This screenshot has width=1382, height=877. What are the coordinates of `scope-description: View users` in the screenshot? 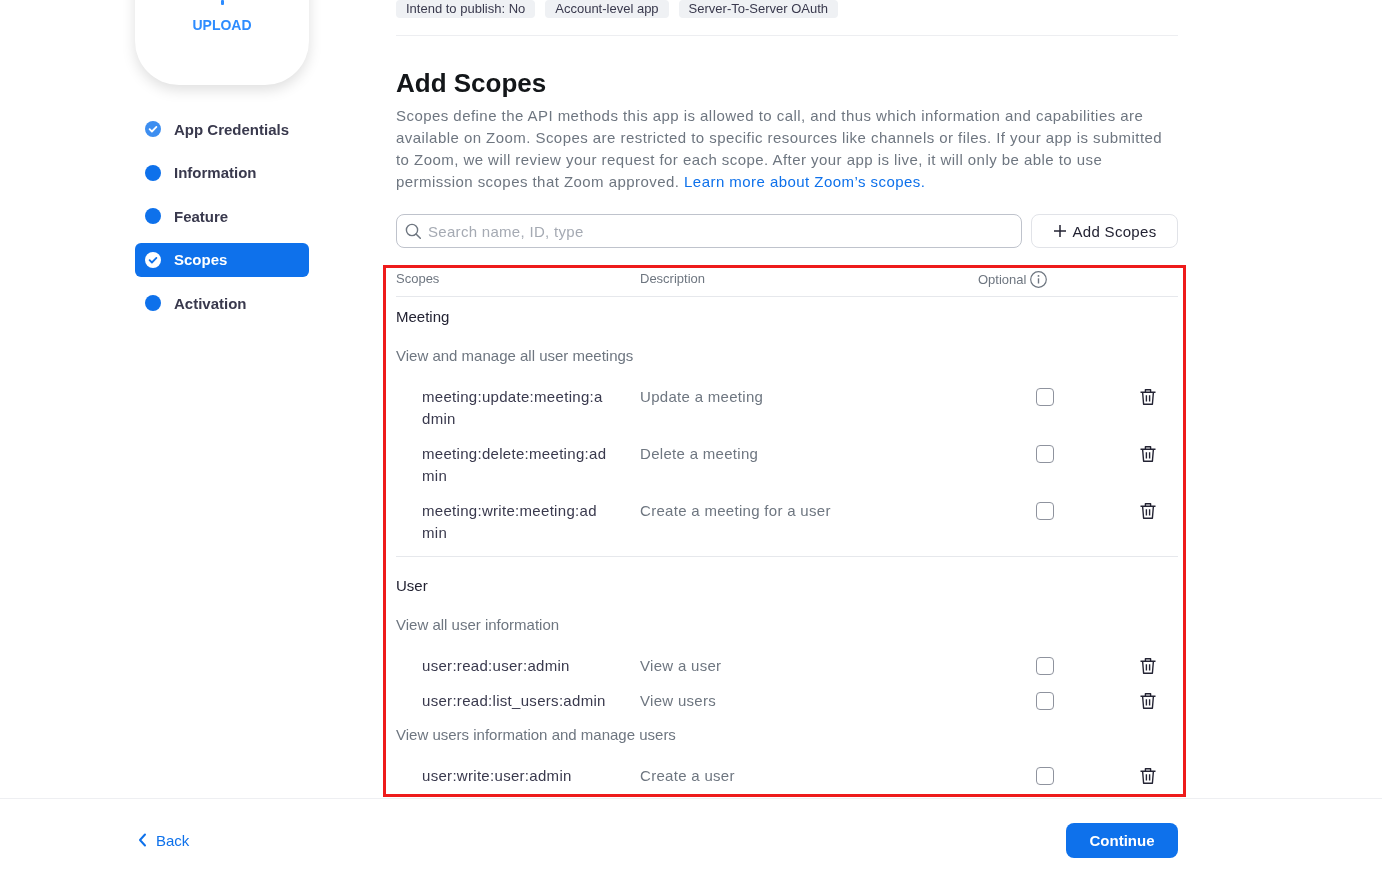 It's located at (678, 701).